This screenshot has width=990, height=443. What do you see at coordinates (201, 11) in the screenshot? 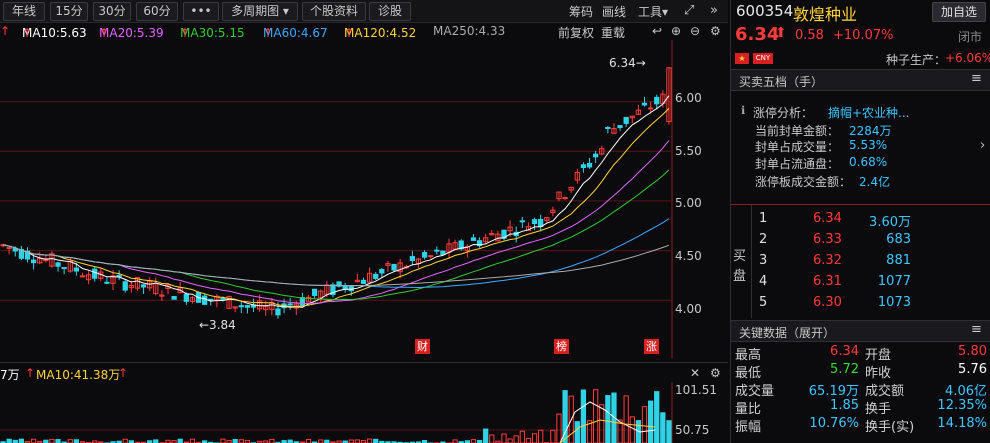
I see `more-periods-button: •••` at bounding box center [201, 11].